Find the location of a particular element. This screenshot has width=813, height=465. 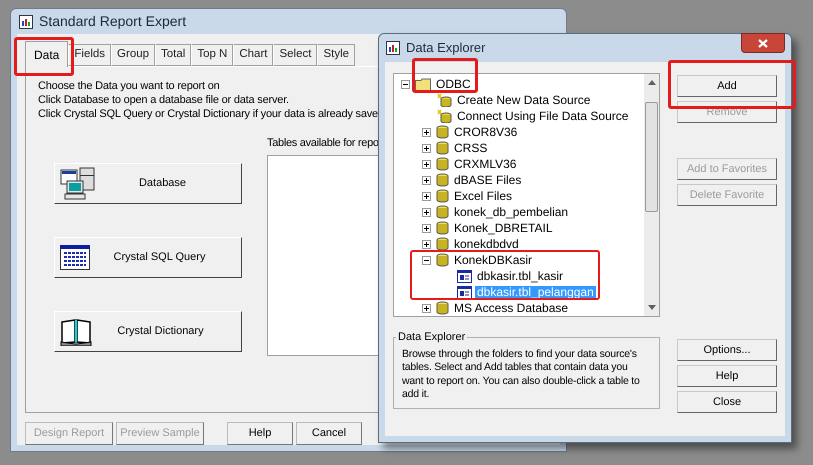

info-text: Browse through the folders to find your data source's tables. Select and Add tables that contain data you want to report on. You can also double-click a table to add it. is located at coordinates (521, 375).